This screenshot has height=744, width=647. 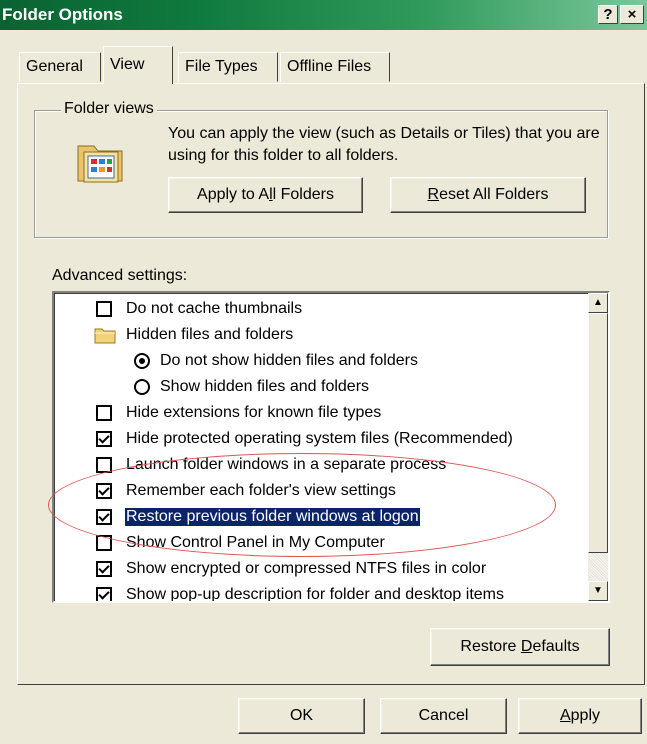 I want to click on folder-icon, so click(x=105, y=337).